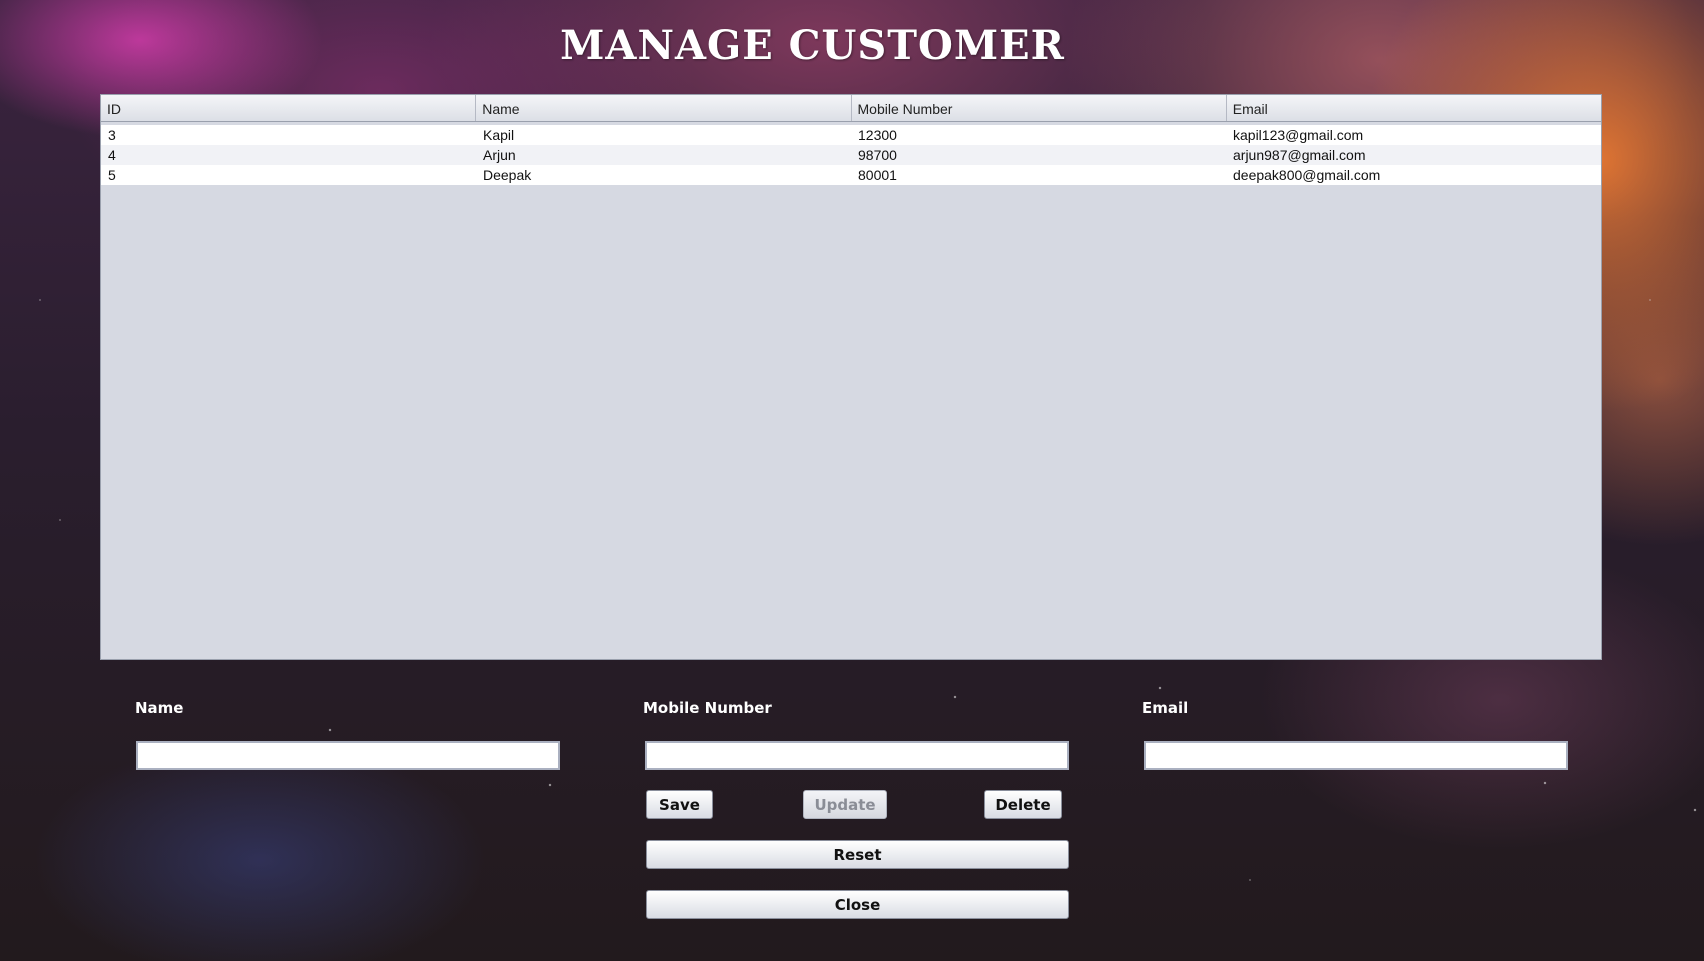 The image size is (1704, 961). I want to click on column-header-name: Name, so click(664, 108).